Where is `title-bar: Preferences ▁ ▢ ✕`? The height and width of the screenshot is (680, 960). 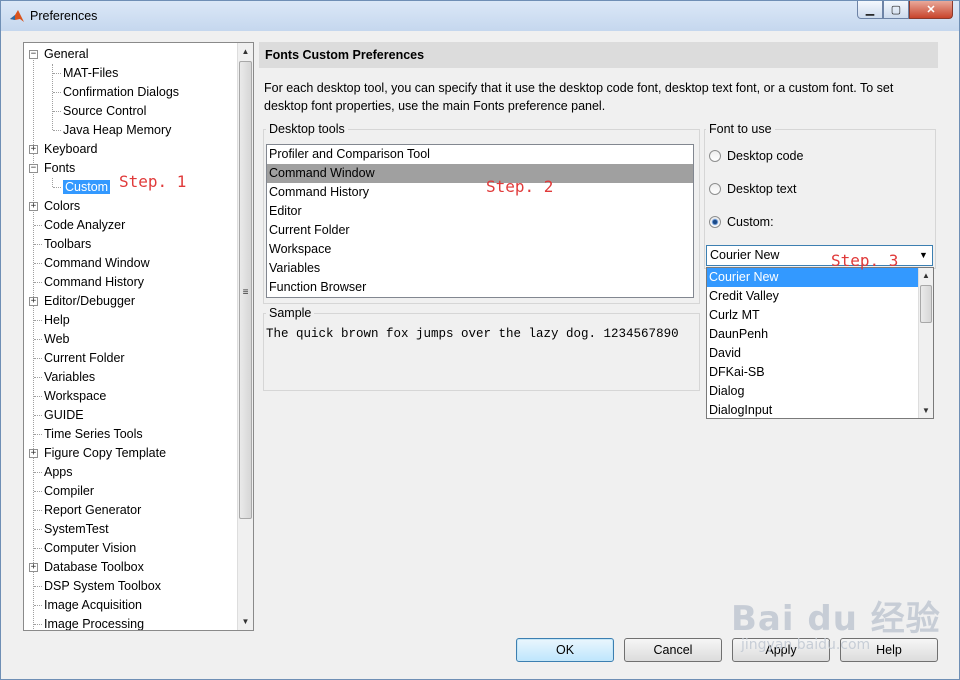
title-bar: Preferences ▁ ▢ ✕ is located at coordinates (480, 16).